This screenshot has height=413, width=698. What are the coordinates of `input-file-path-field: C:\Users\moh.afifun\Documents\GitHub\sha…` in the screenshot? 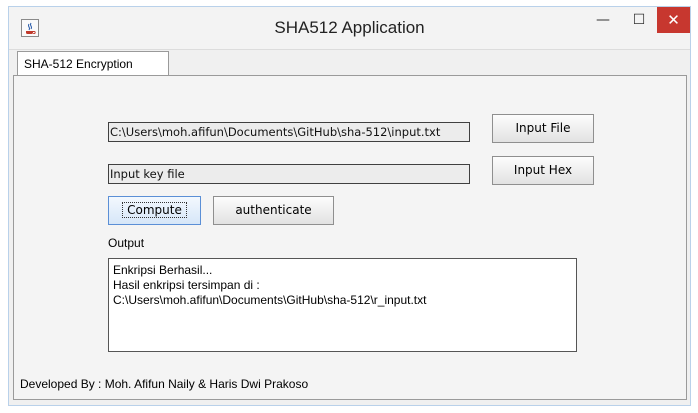 It's located at (289, 132).